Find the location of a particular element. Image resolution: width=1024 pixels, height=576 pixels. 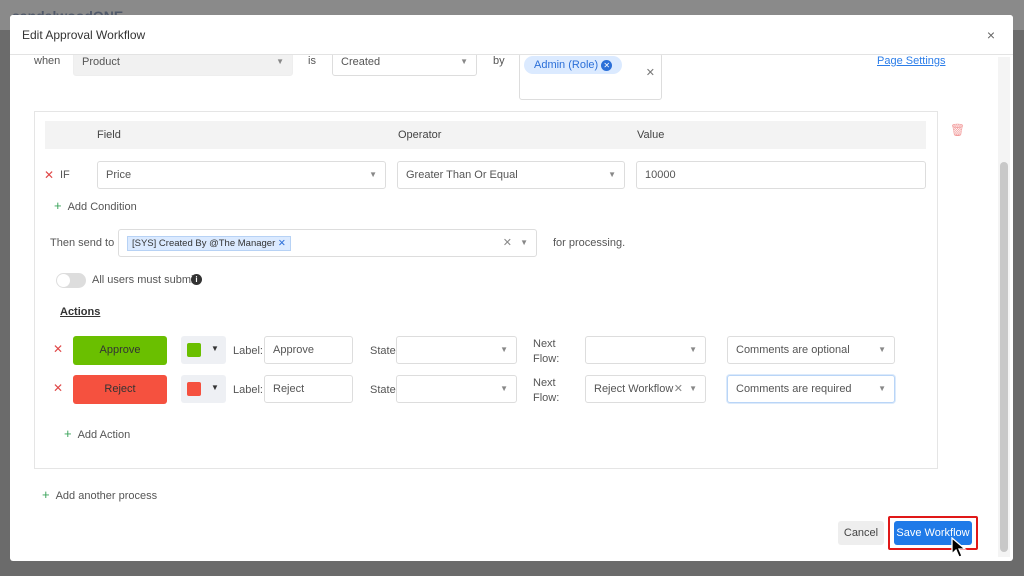

modal-header: Edit Approval Workflow × is located at coordinates (511, 35).